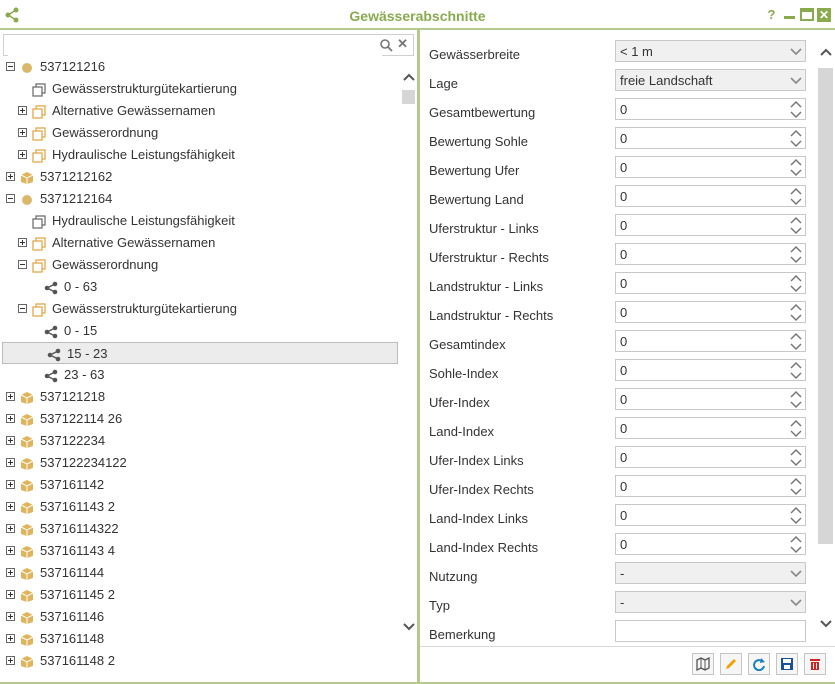 The width and height of the screenshot is (835, 684). What do you see at coordinates (789, 14) in the screenshot?
I see `minimize-button` at bounding box center [789, 14].